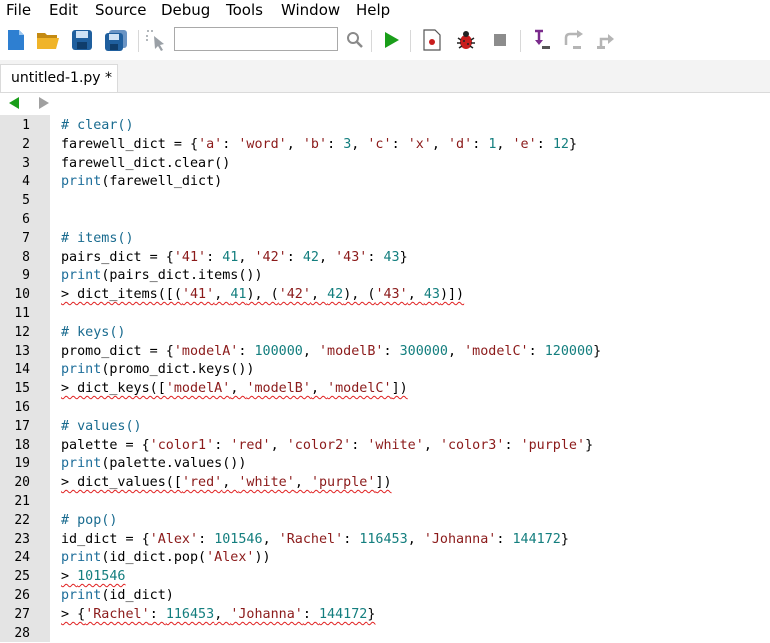 The width and height of the screenshot is (770, 643). Describe the element at coordinates (500, 40) in the screenshot. I see `stop-icon` at that location.